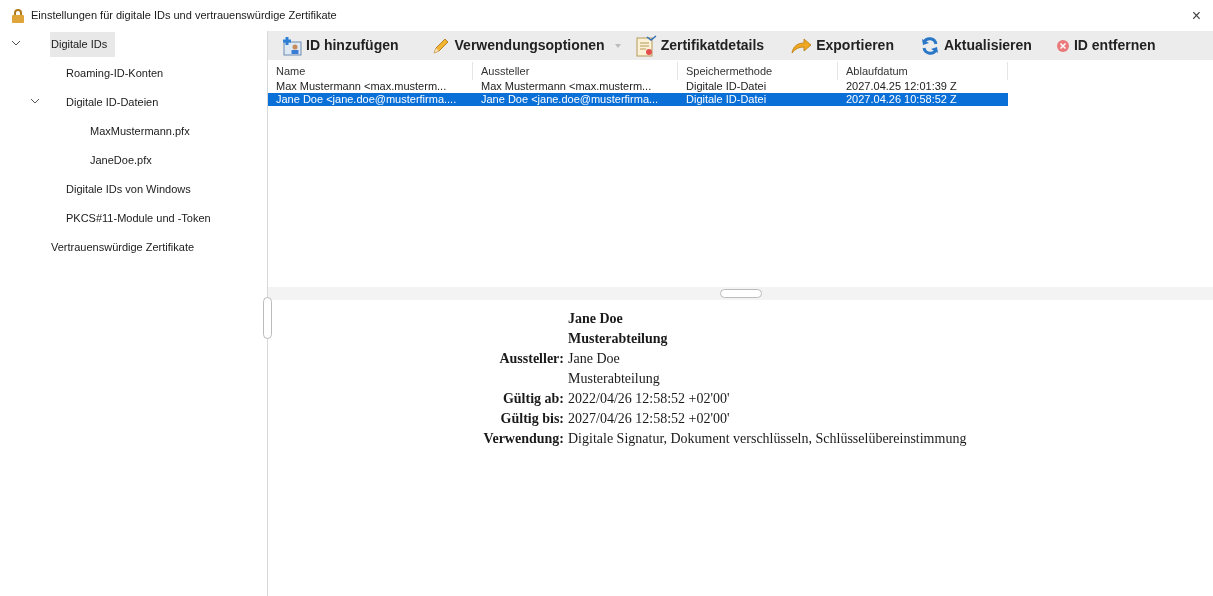  I want to click on column-header: Name, so click(370, 71).